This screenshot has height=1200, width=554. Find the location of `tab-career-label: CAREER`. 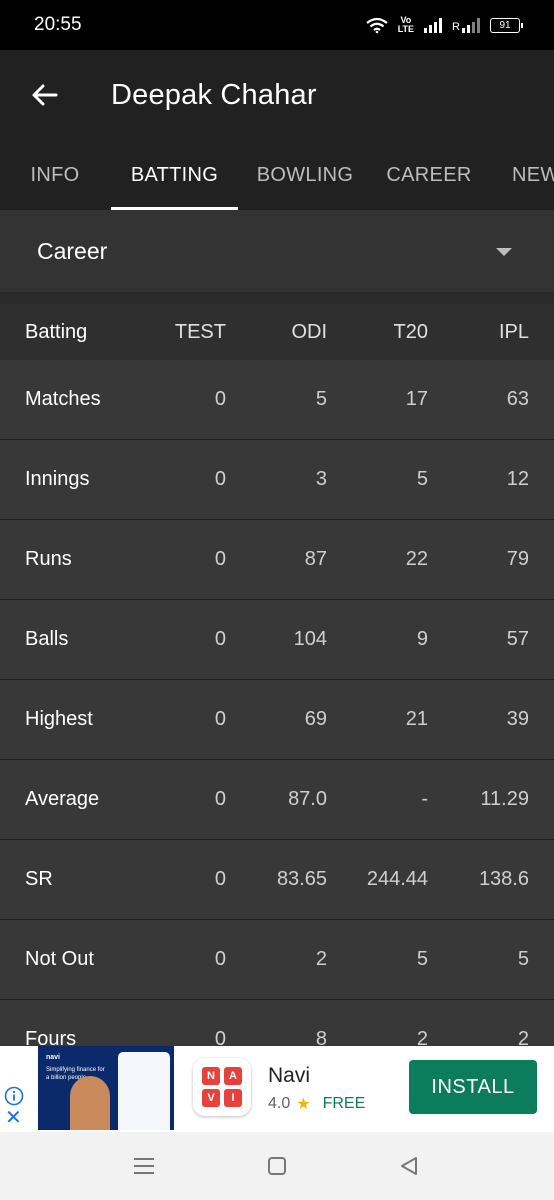

tab-career-label: CAREER is located at coordinates (429, 174).